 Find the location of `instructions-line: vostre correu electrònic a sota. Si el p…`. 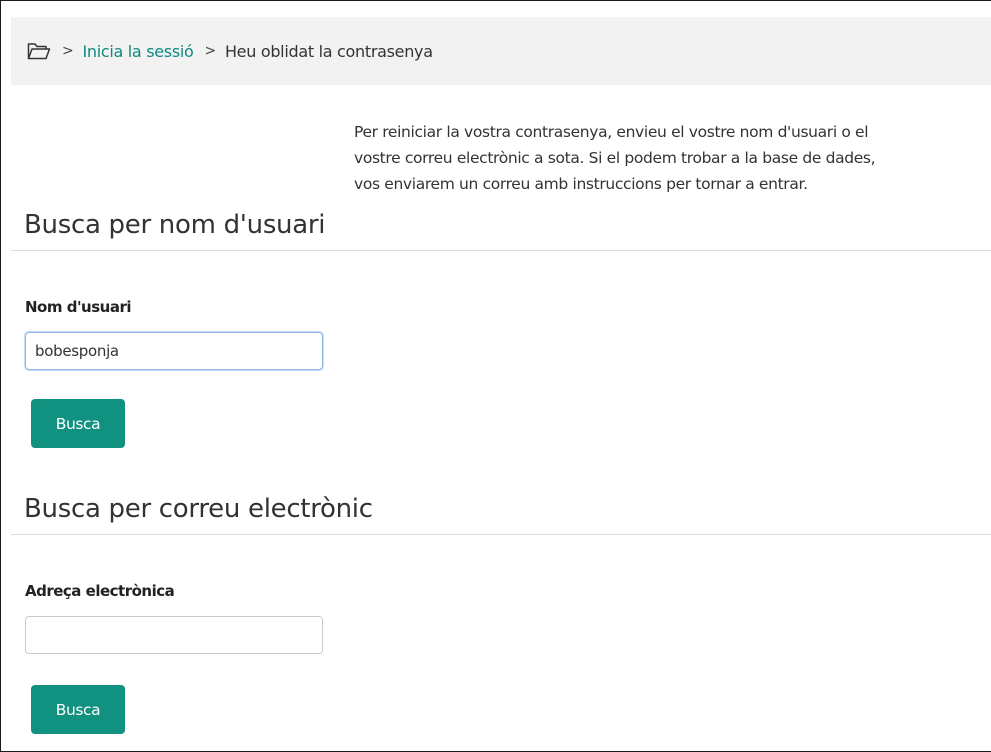

instructions-line: vostre correu electrònic a sota. Si el p… is located at coordinates (615, 158).